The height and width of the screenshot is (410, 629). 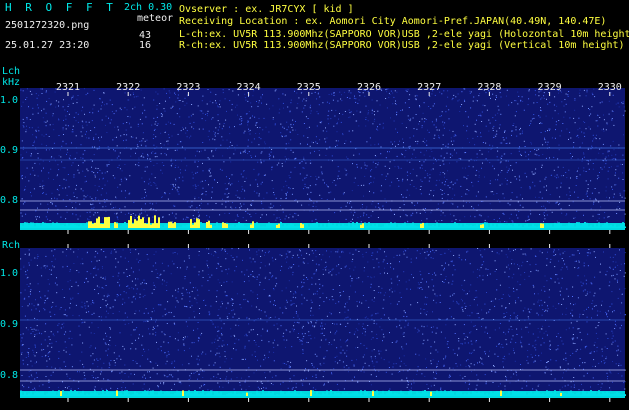 I want to click on time-tick-label: 2325, so click(x=309, y=87).